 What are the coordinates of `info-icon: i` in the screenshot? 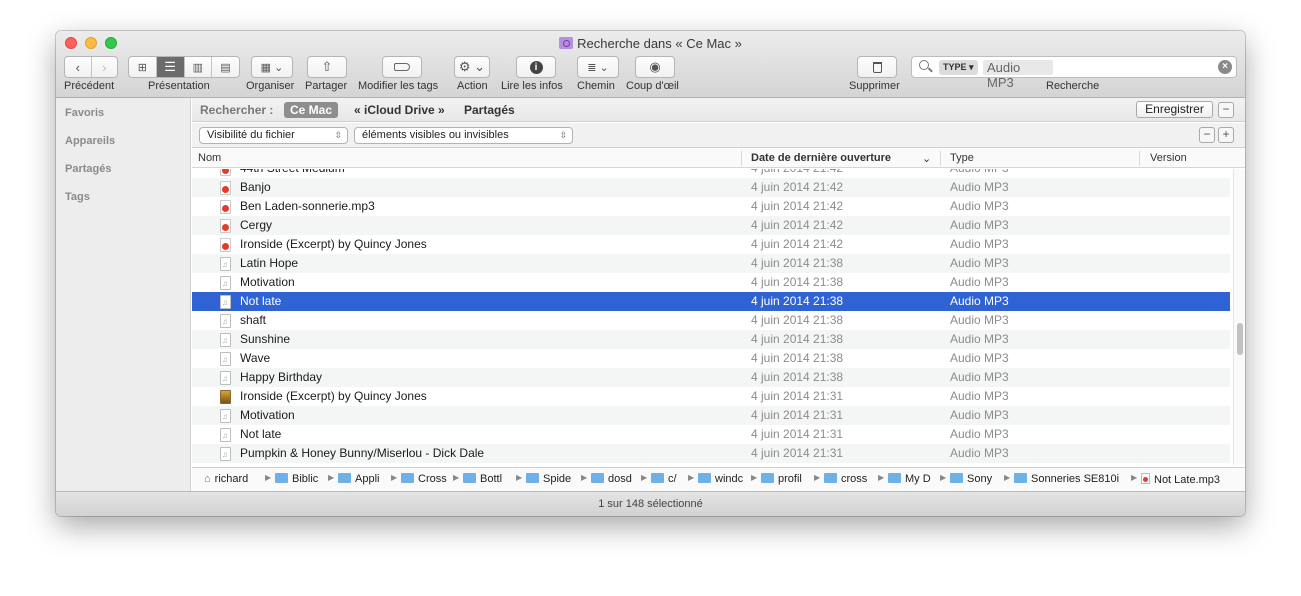 It's located at (536, 67).